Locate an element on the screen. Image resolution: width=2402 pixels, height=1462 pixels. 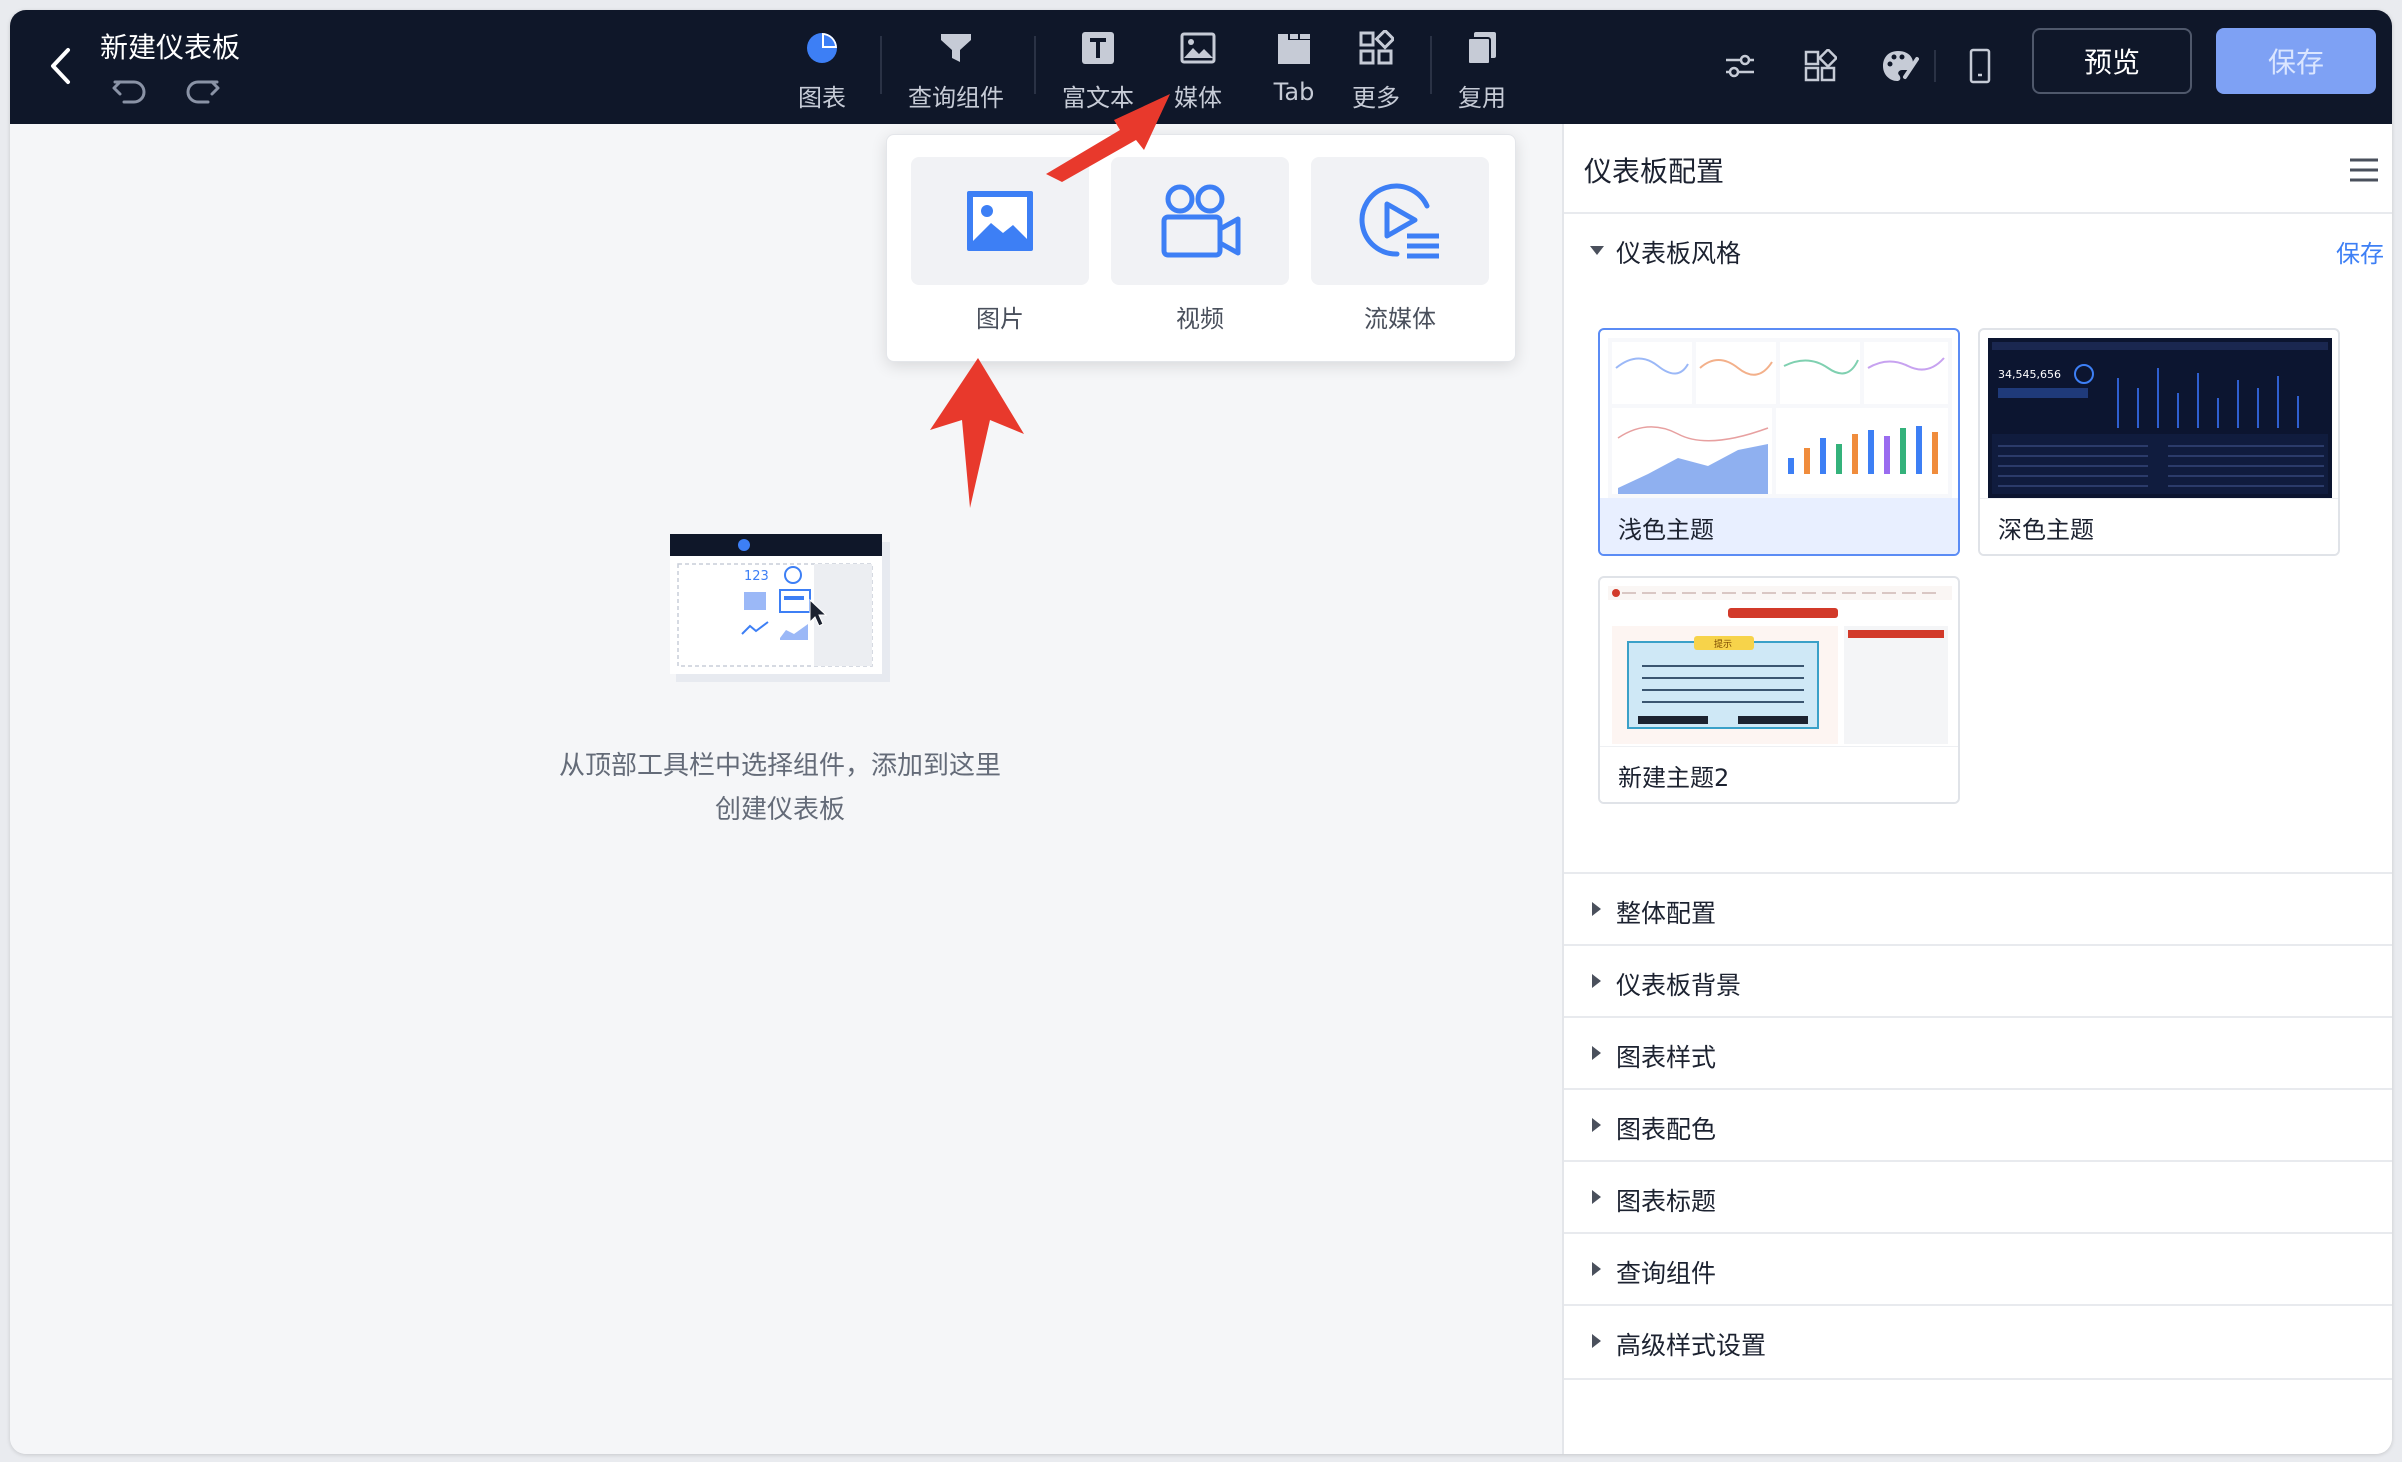
top-toolbar: 新建仪表板 图表 查询组件 富文本 媒体 Tab 更多 复用 预览 保存 is located at coordinates (1201, 67).